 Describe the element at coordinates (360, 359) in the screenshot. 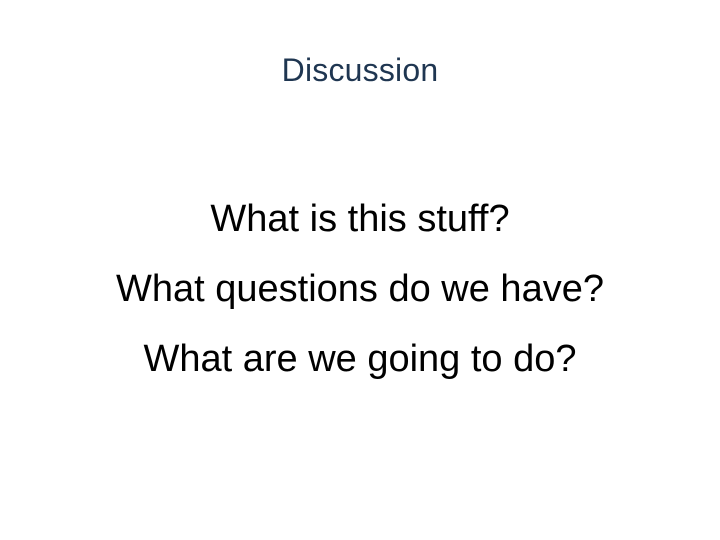

I see `body-line-3: What are we going to do?` at that location.